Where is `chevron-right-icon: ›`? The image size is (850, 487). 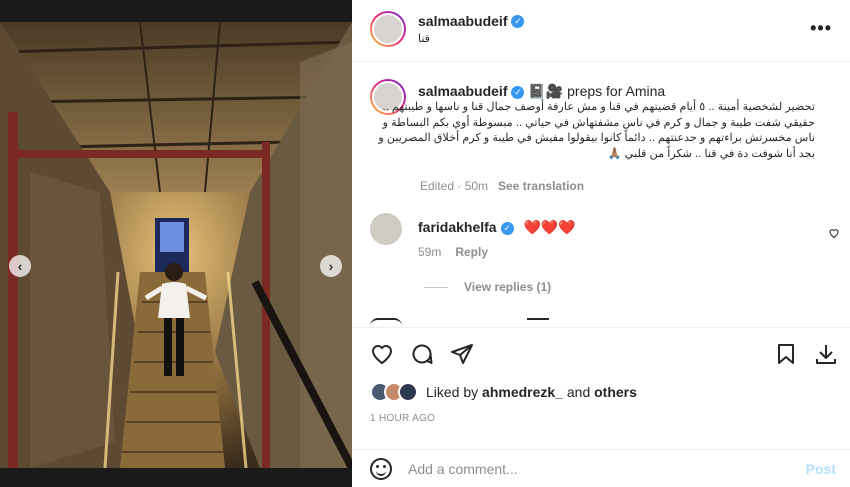 chevron-right-icon: › is located at coordinates (331, 266).